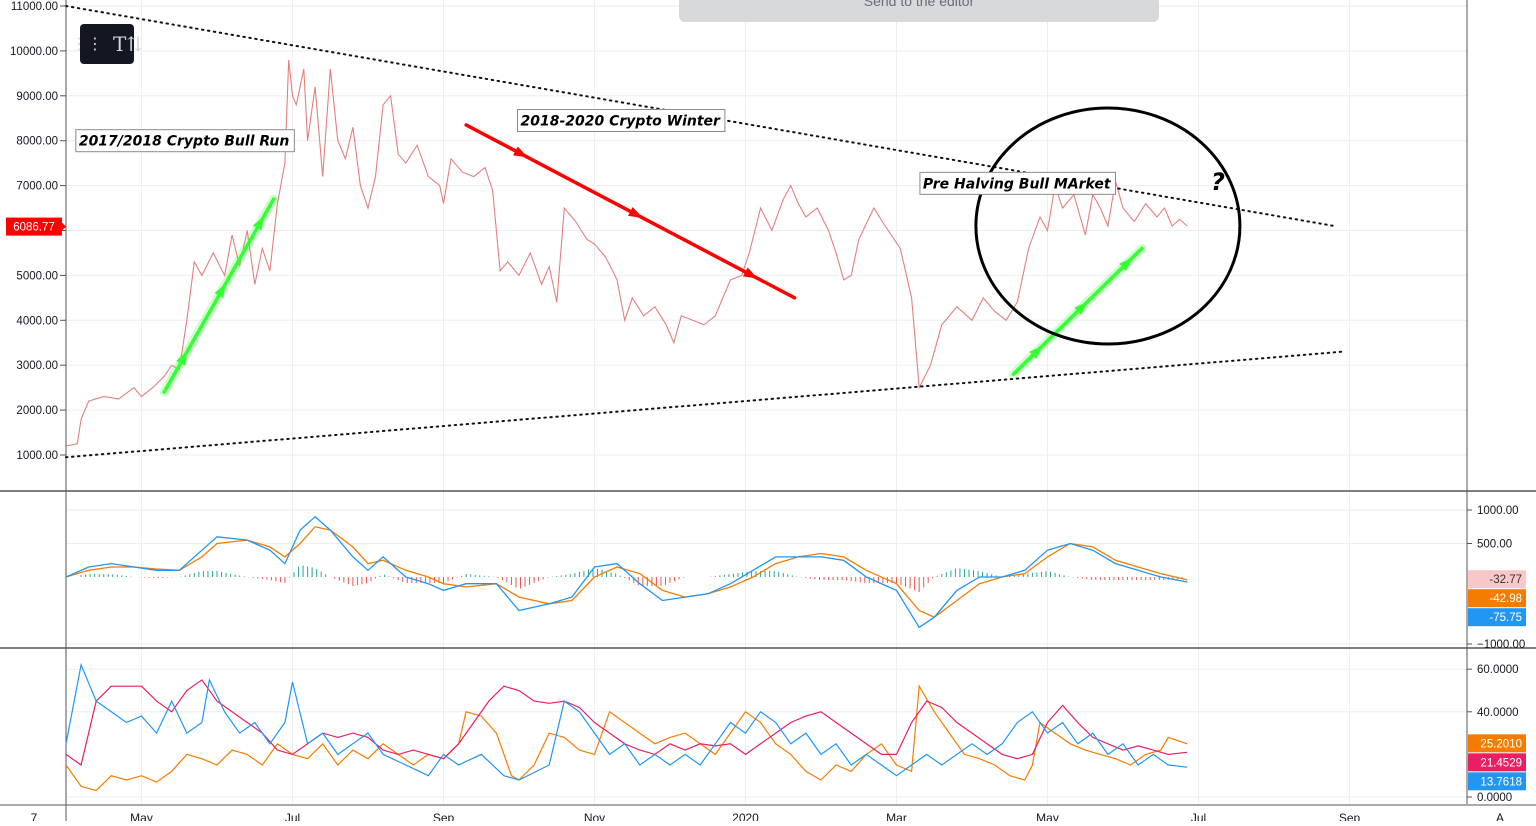  I want to click on x-tick-label: Nov, so click(594, 816).